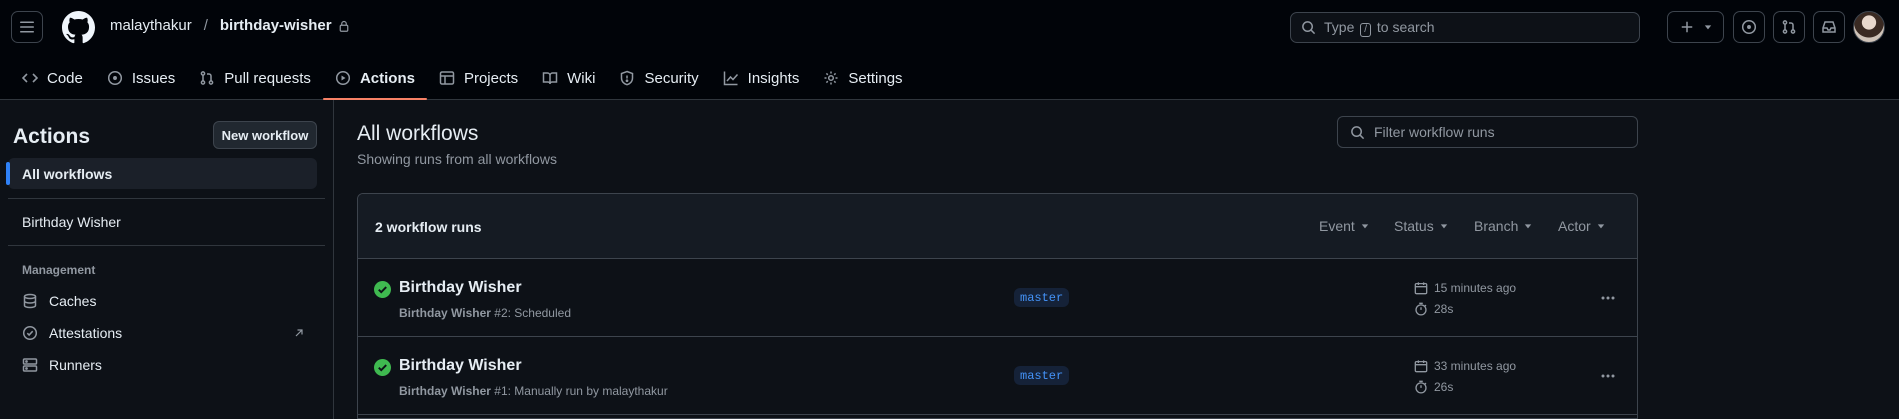 The image size is (1899, 419). I want to click on sidebar-item-all-workflows: All workflows, so click(161, 173).